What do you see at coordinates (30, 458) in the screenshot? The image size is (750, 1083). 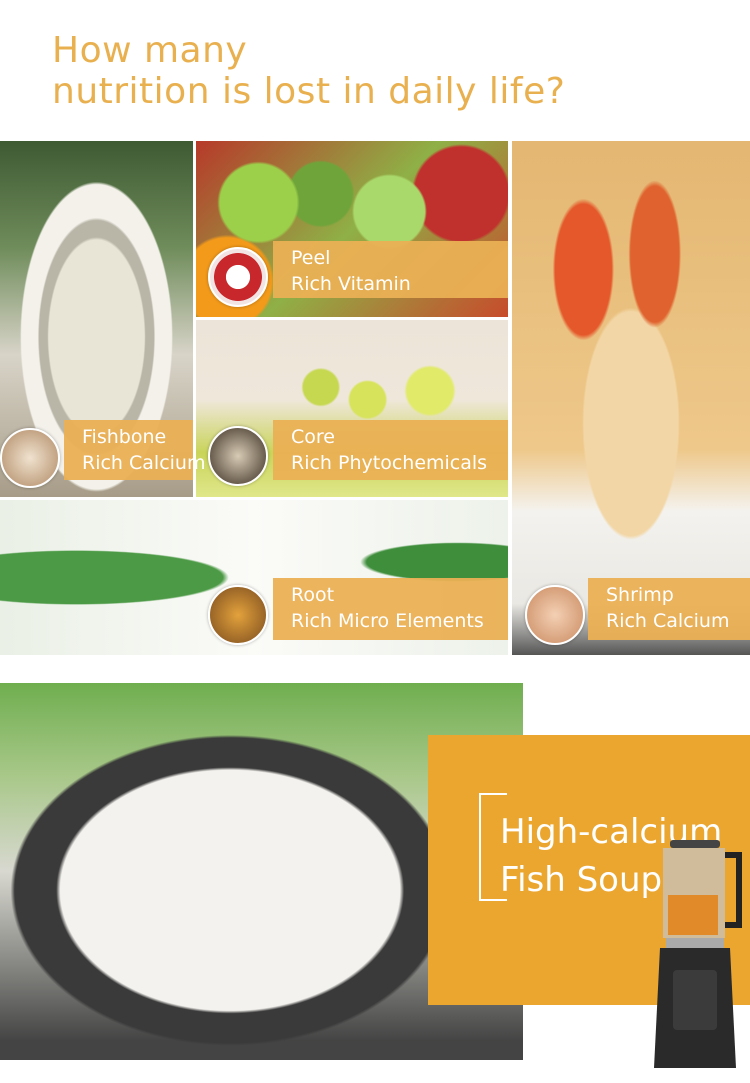 I see `fishbone-thumbnail` at bounding box center [30, 458].